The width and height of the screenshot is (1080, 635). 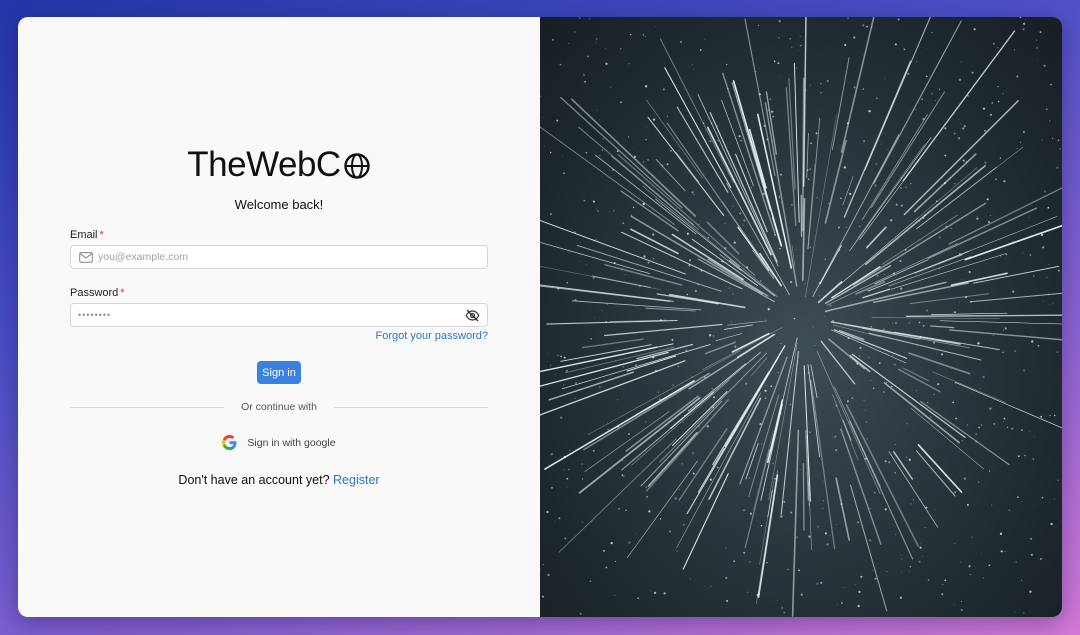 I want to click on google-sign-in-button: Sign in with google, so click(x=279, y=442).